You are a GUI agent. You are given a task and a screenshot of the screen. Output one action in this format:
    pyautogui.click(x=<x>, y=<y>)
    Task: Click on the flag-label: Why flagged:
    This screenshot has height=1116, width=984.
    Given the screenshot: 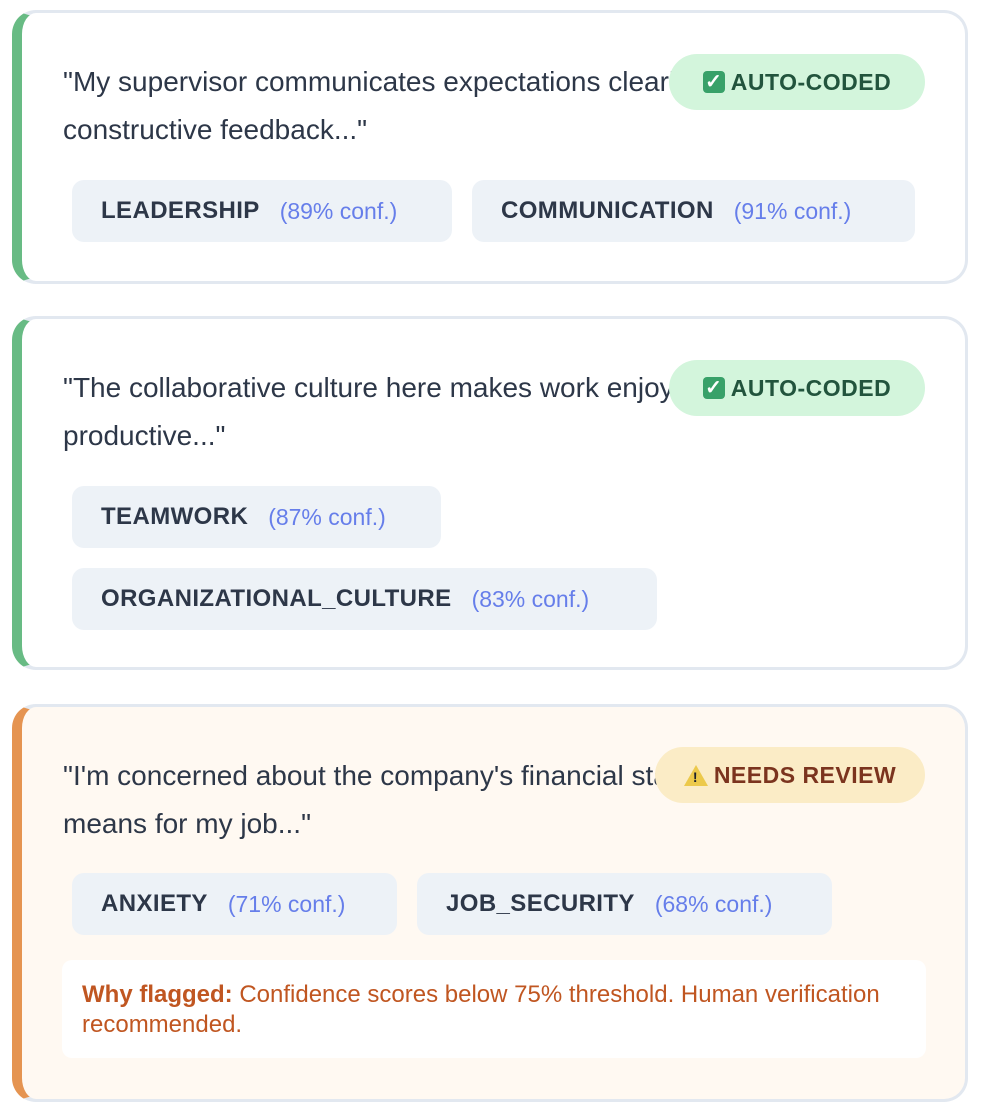 What is the action you would take?
    pyautogui.click(x=157, y=994)
    